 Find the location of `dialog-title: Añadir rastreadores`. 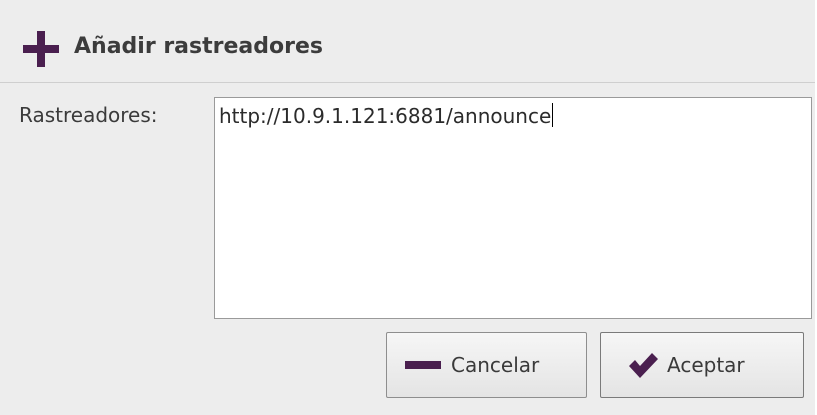

dialog-title: Añadir rastreadores is located at coordinates (198, 46).